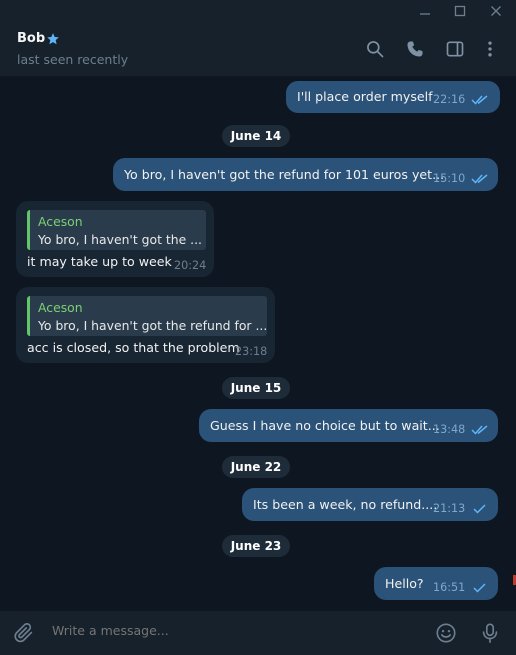 This screenshot has height=655, width=516. I want to click on microphone-icon, so click(490, 633).